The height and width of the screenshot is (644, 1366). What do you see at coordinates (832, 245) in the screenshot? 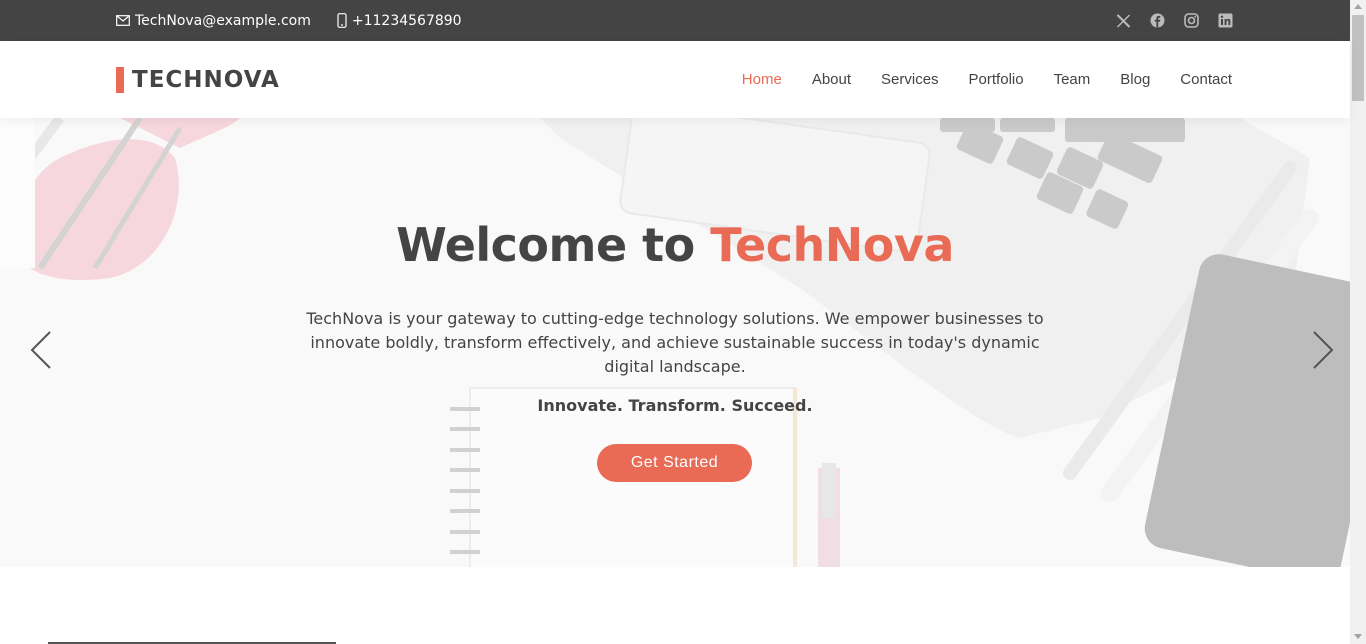
I see `hero-title-accent: TechNova` at bounding box center [832, 245].